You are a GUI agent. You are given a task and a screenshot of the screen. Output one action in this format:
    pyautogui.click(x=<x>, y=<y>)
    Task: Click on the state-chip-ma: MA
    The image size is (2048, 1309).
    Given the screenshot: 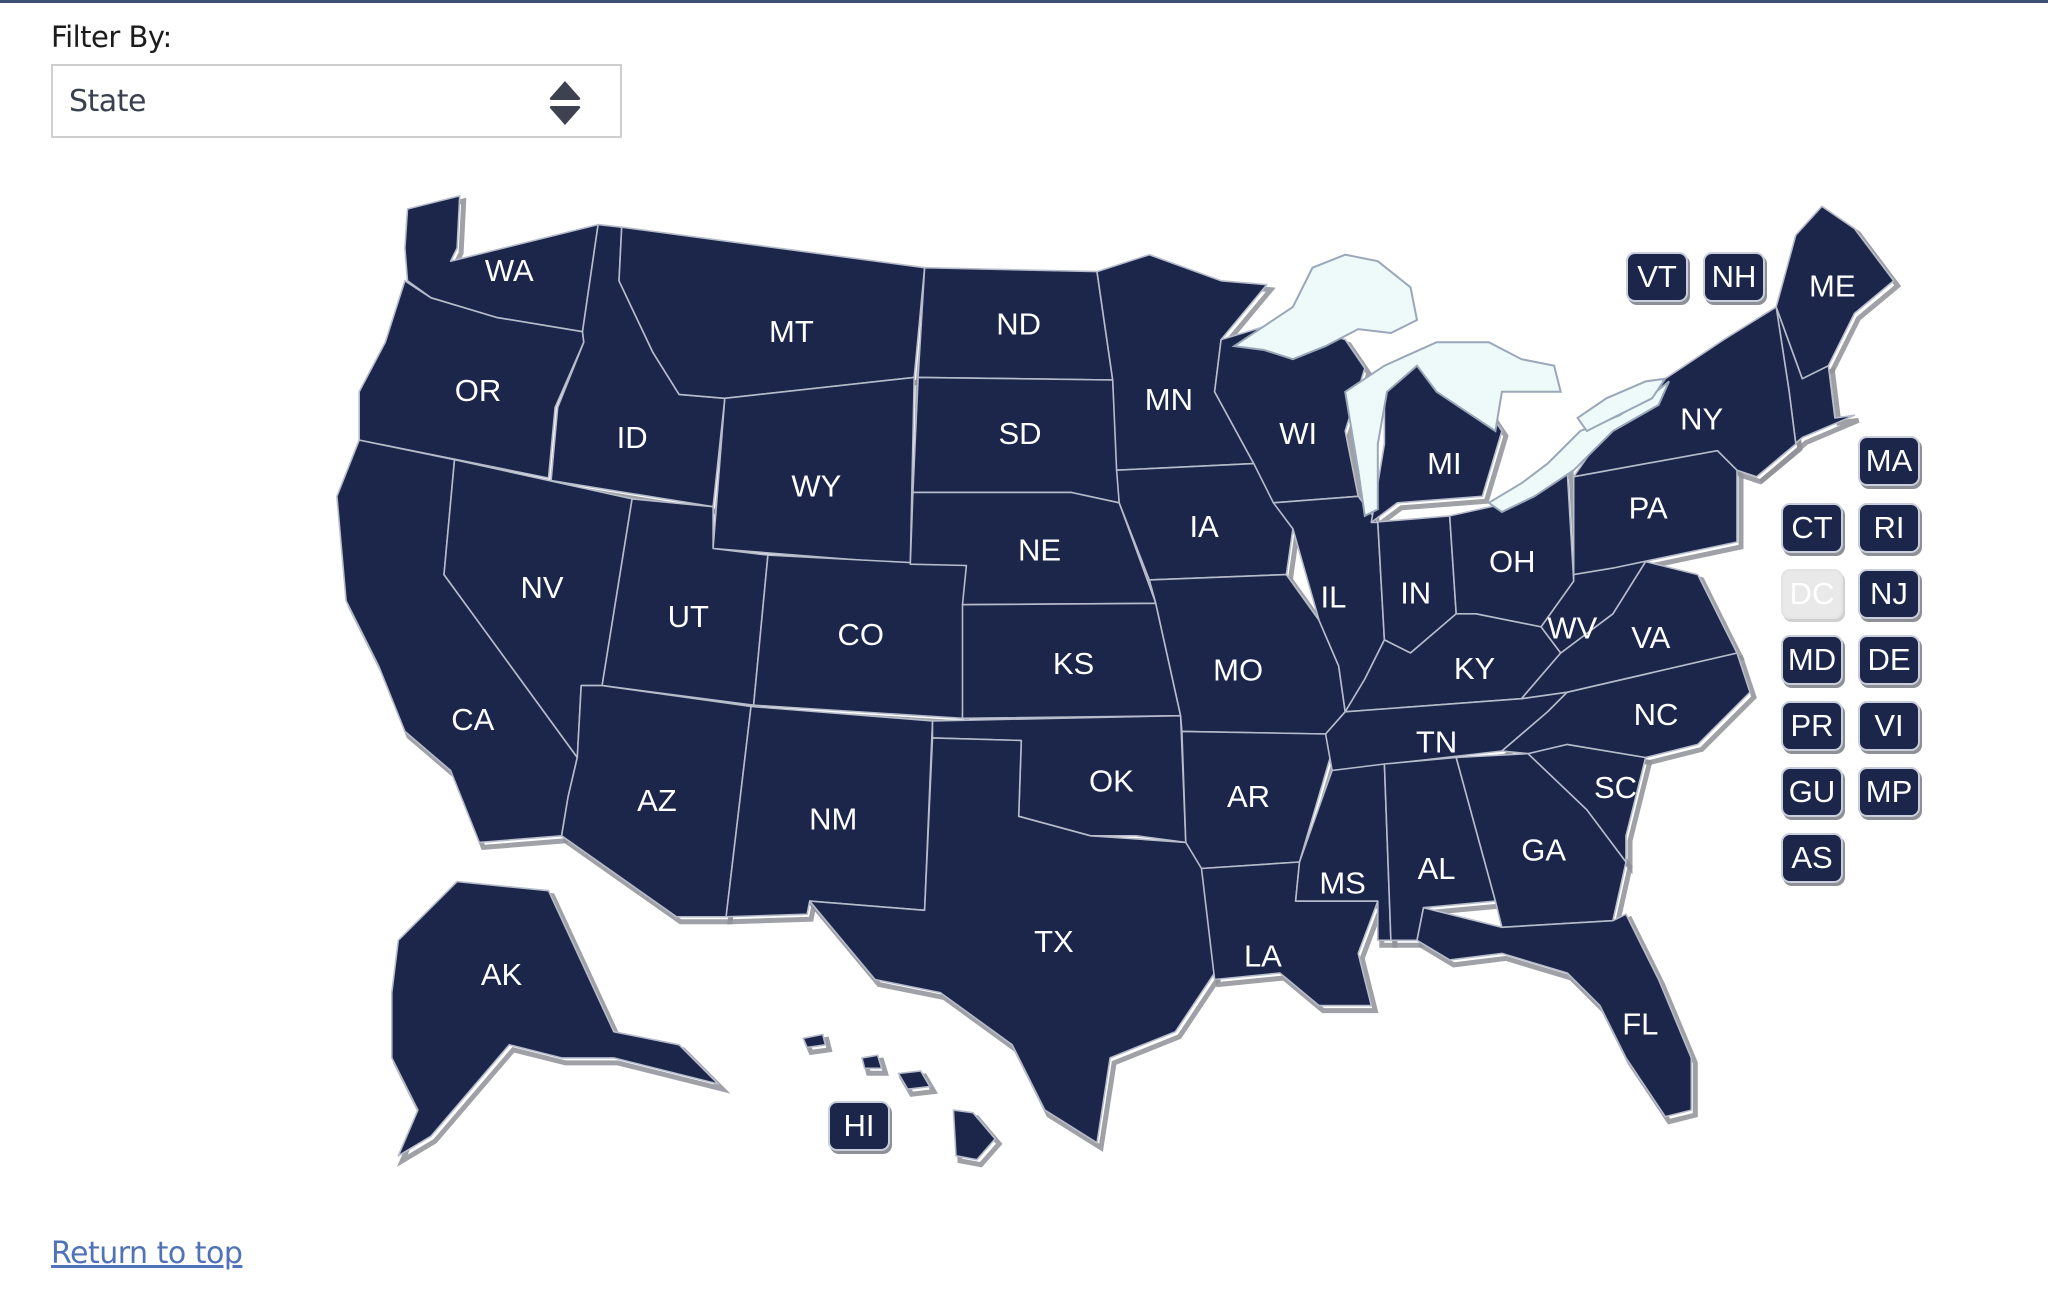 What is the action you would take?
    pyautogui.click(x=1889, y=461)
    